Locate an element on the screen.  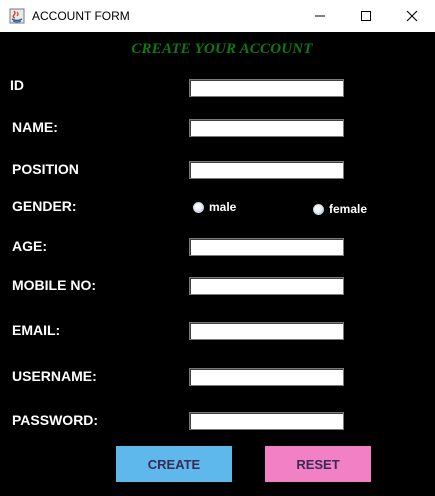
position-field is located at coordinates (266, 170).